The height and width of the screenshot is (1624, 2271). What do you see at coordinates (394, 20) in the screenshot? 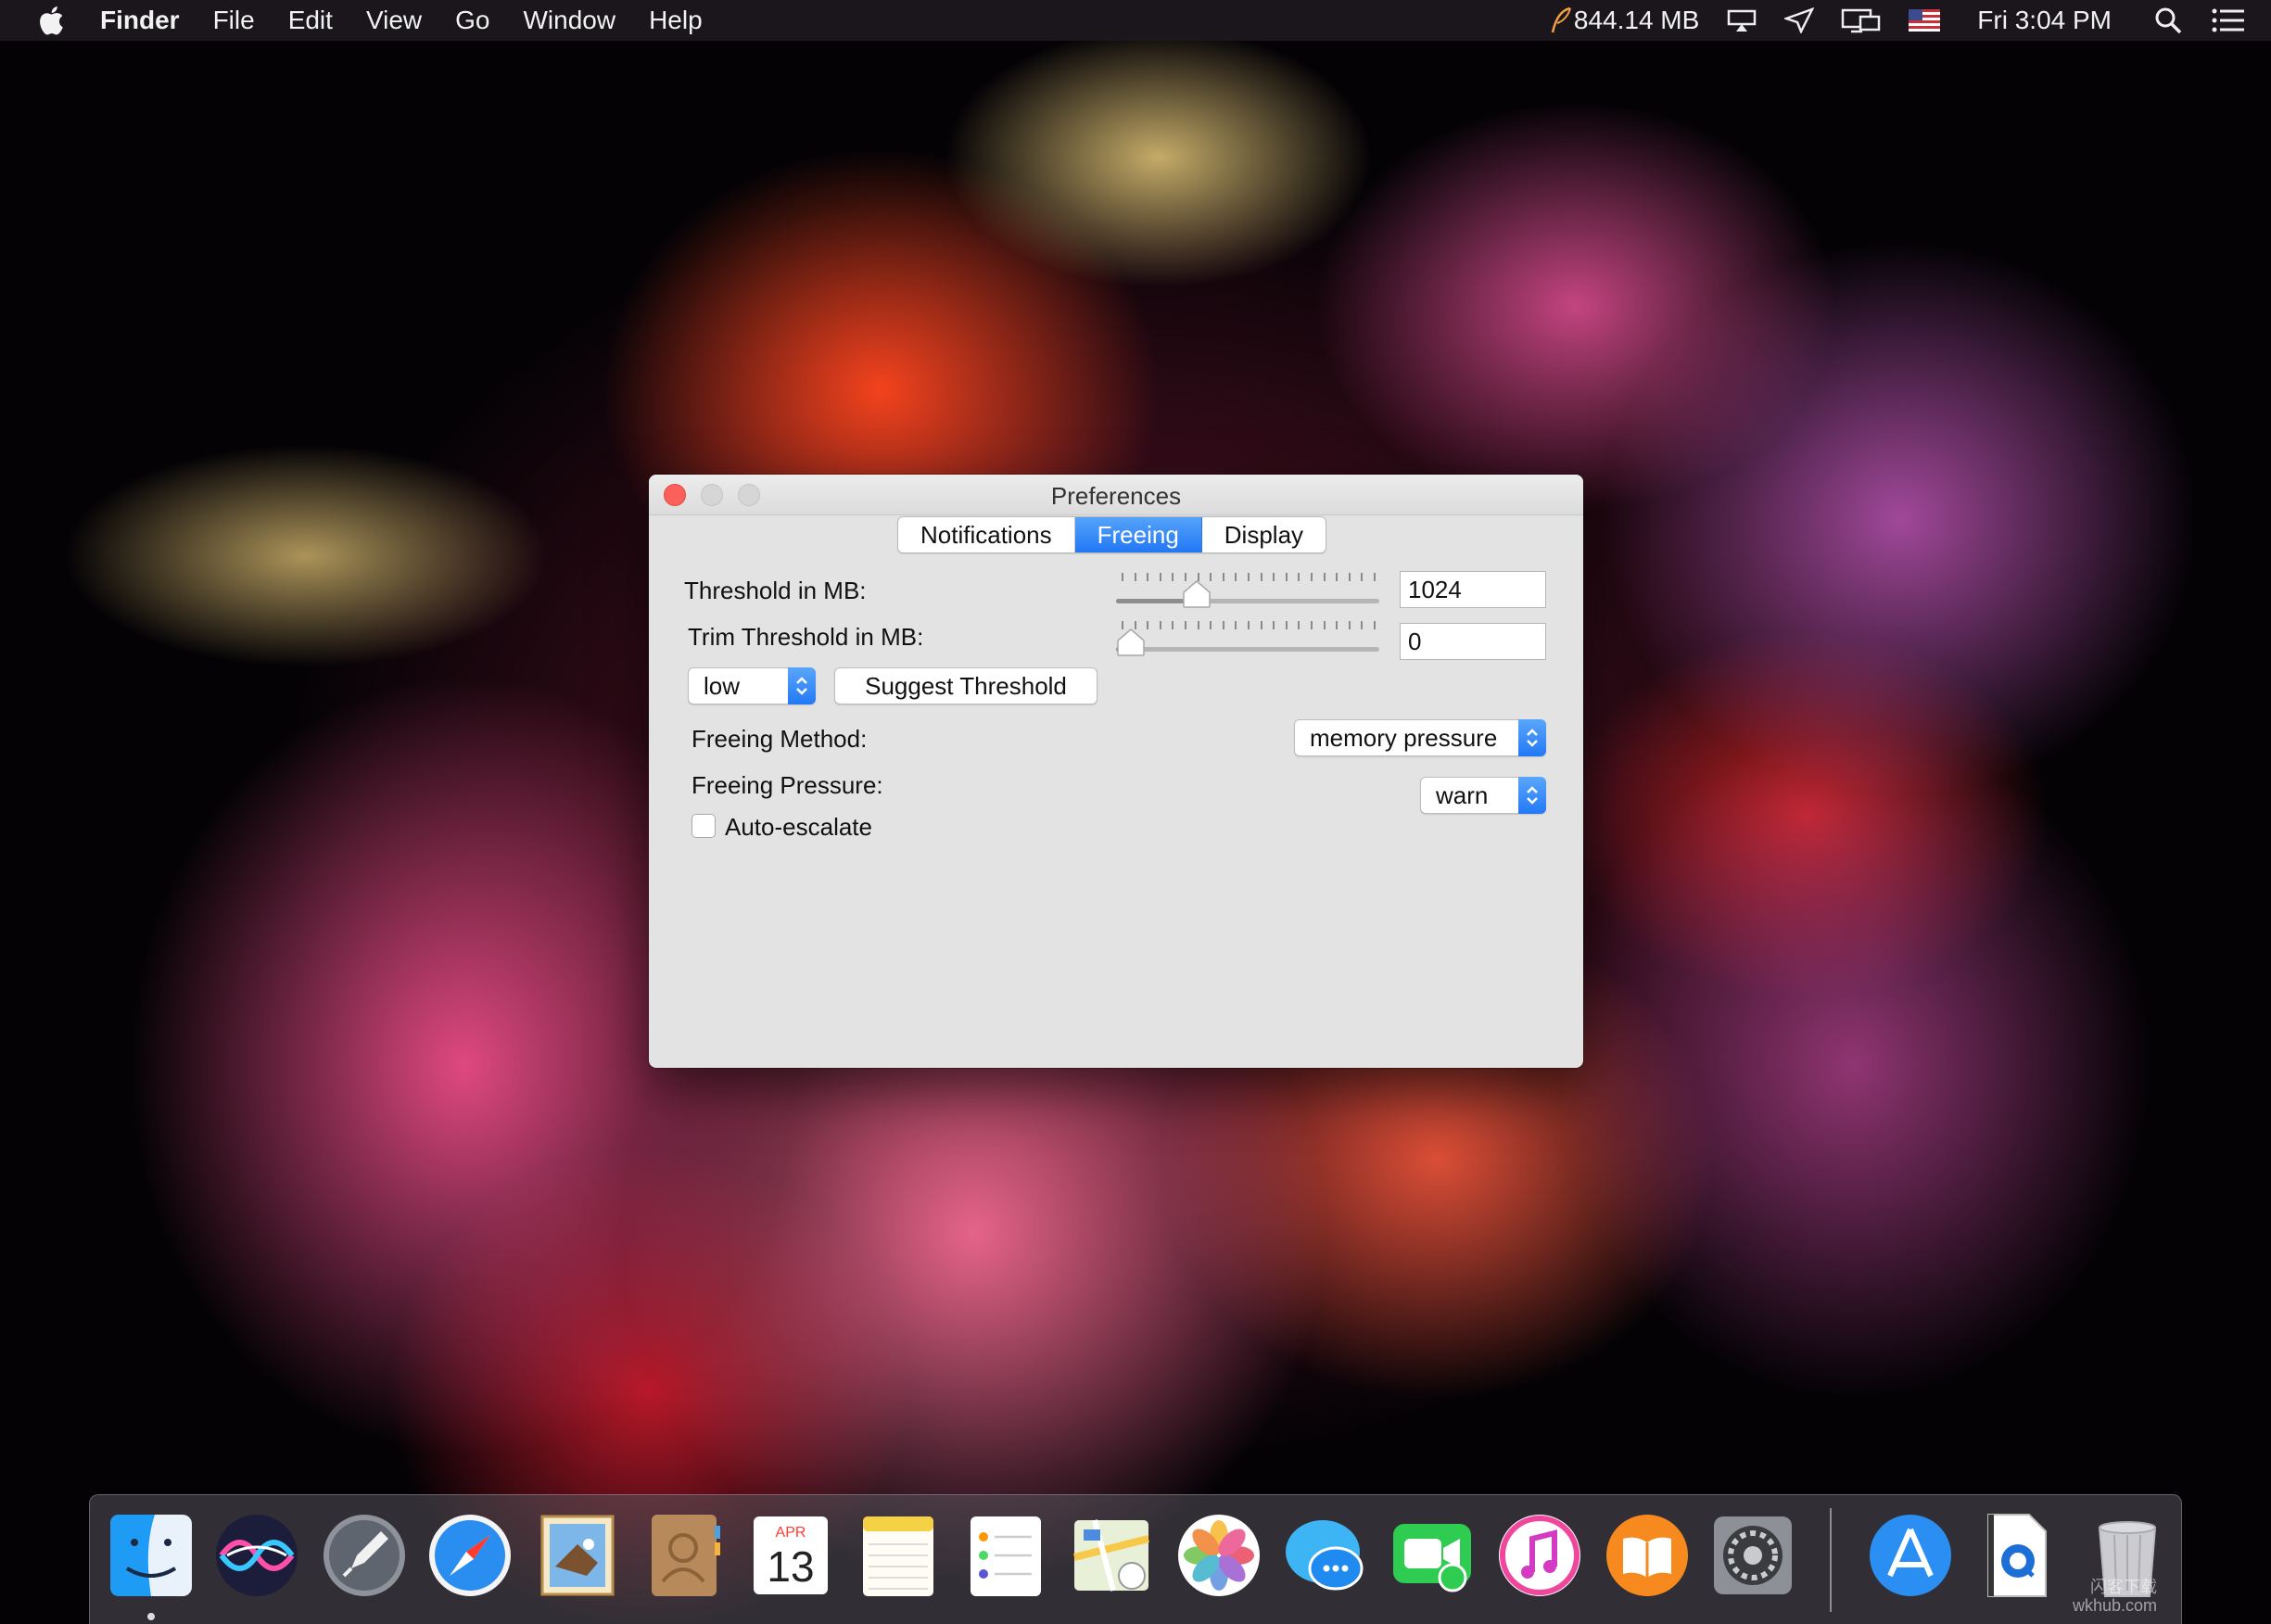
I see `menu-view: View` at bounding box center [394, 20].